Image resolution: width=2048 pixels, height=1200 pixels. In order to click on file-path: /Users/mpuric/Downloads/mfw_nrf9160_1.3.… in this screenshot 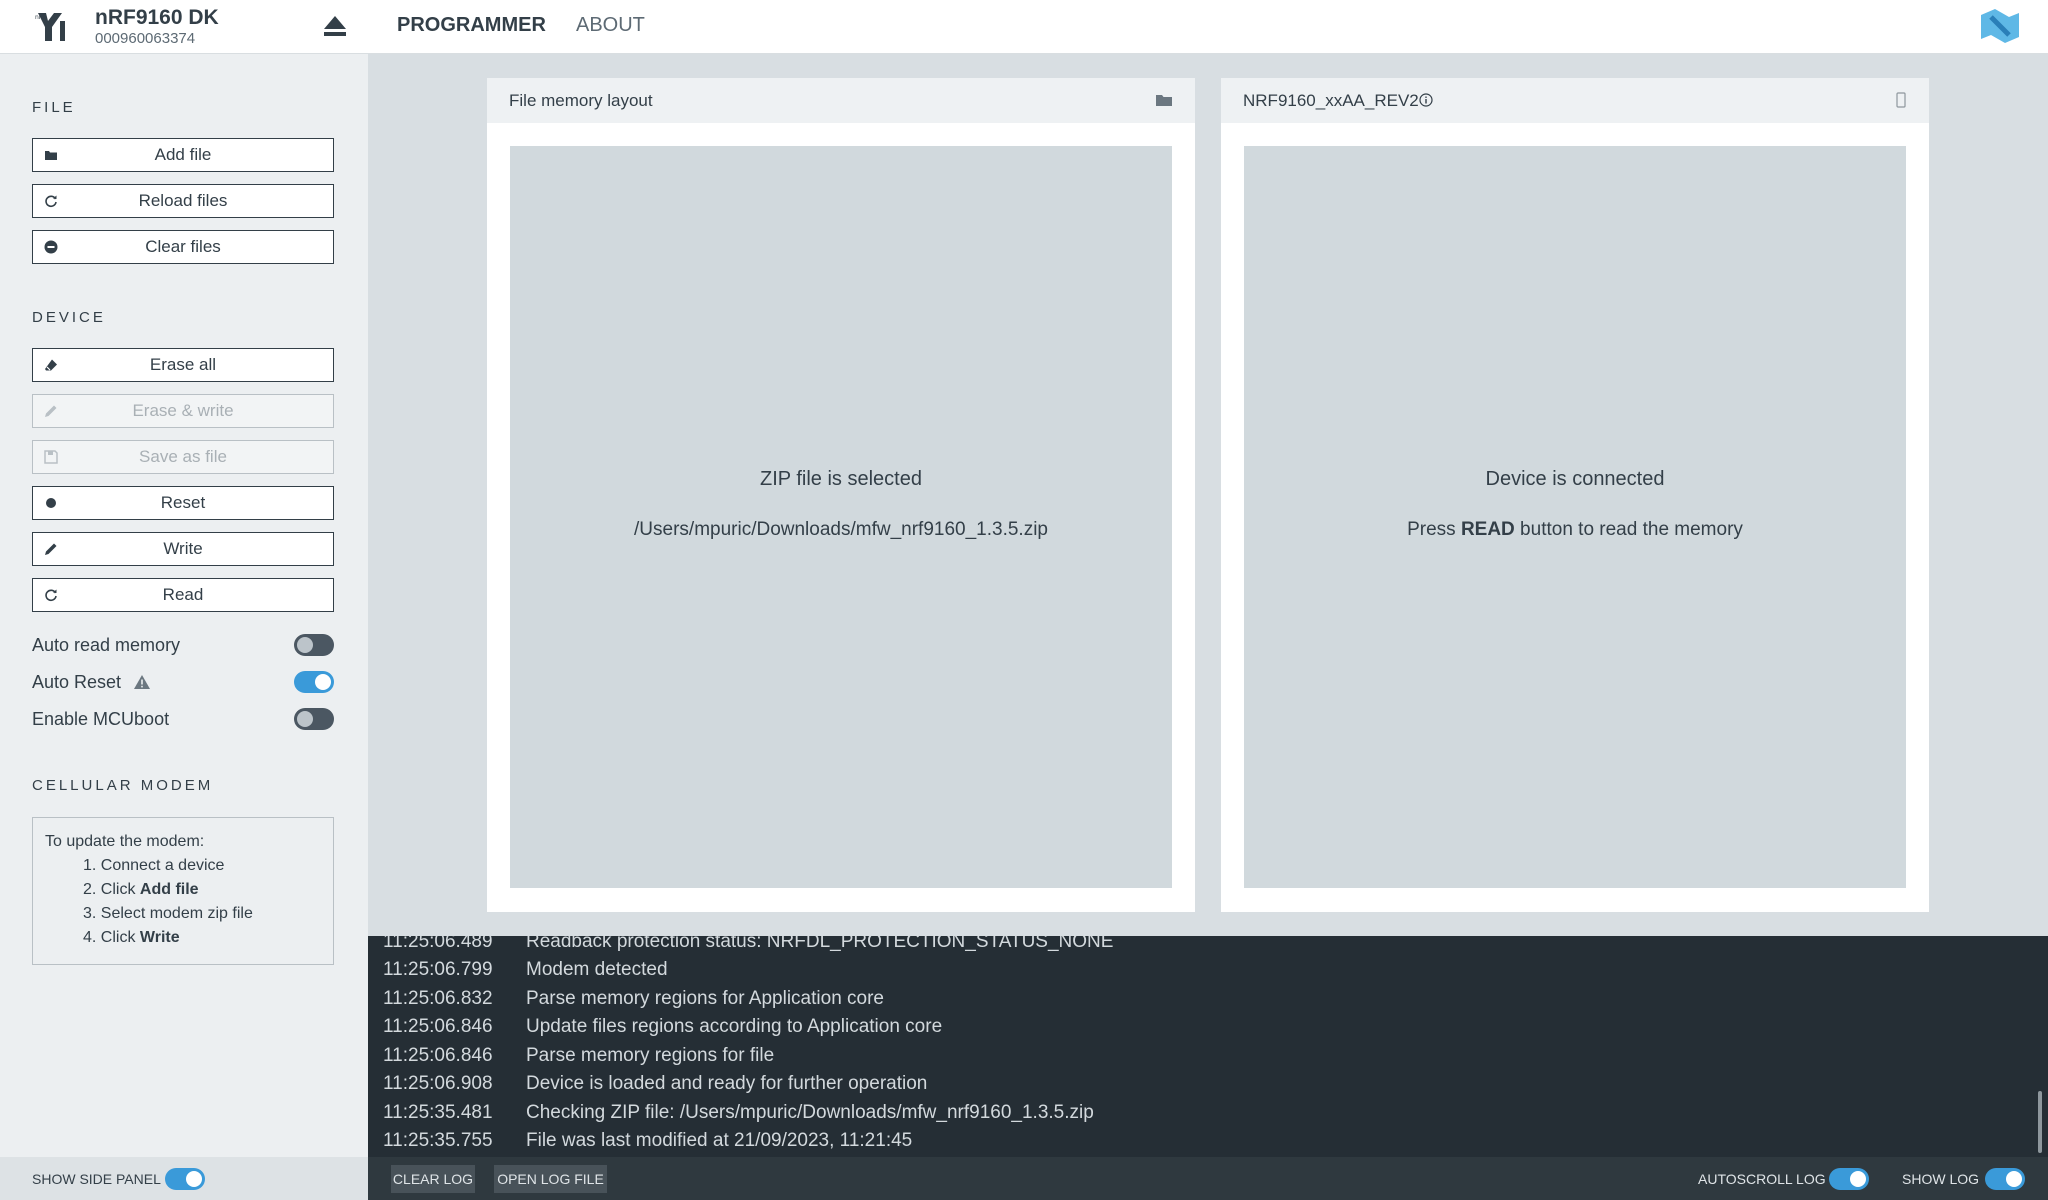, I will do `click(841, 529)`.